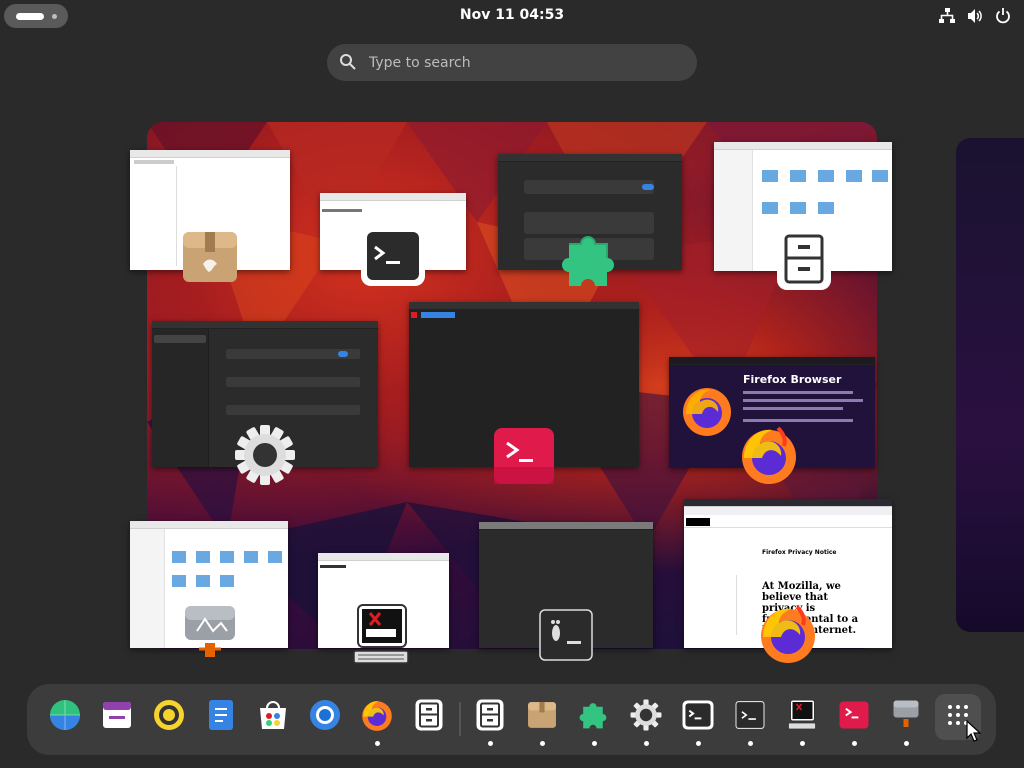  What do you see at coordinates (414, 315) in the screenshot?
I see `console-tab-marker` at bounding box center [414, 315].